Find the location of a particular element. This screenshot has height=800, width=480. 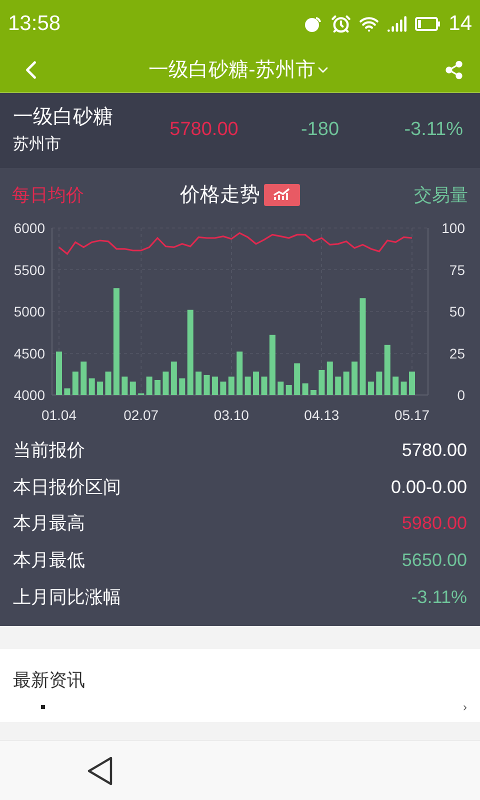

axis-label: 01.04 is located at coordinates (59, 415).